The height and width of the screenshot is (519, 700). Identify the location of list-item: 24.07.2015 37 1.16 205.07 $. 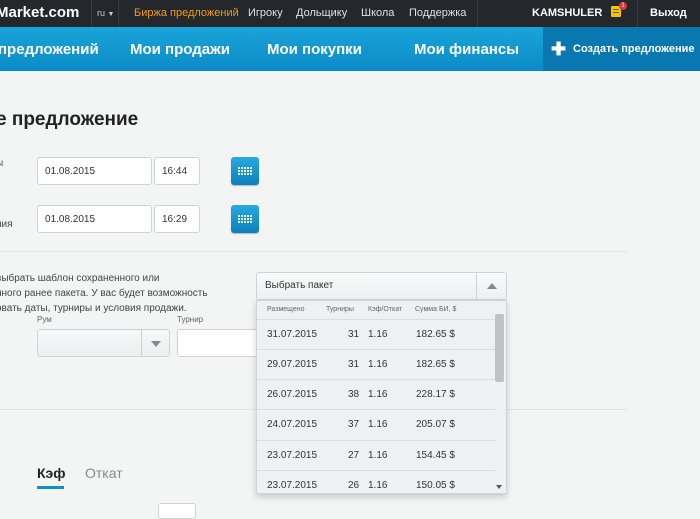
(376, 424).